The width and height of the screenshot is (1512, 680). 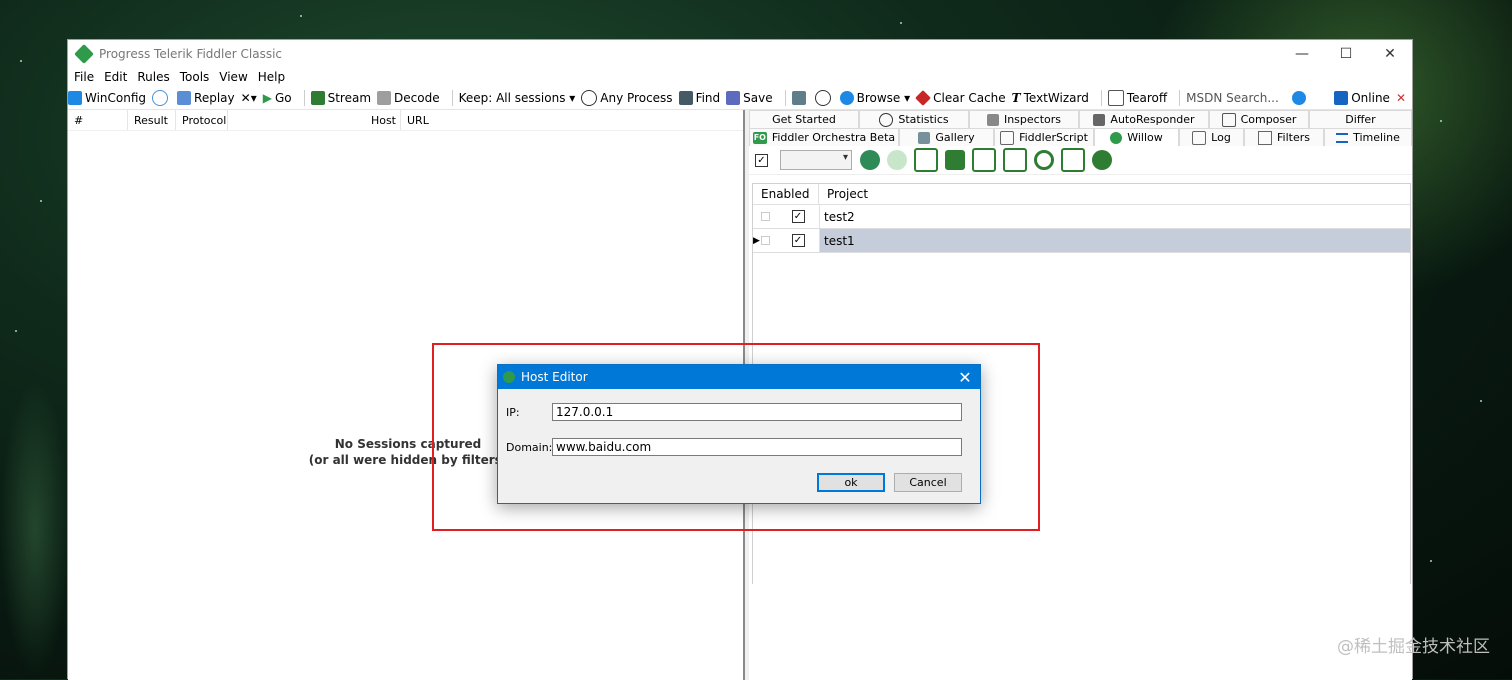 I want to click on project-name: test1, so click(x=839, y=240).